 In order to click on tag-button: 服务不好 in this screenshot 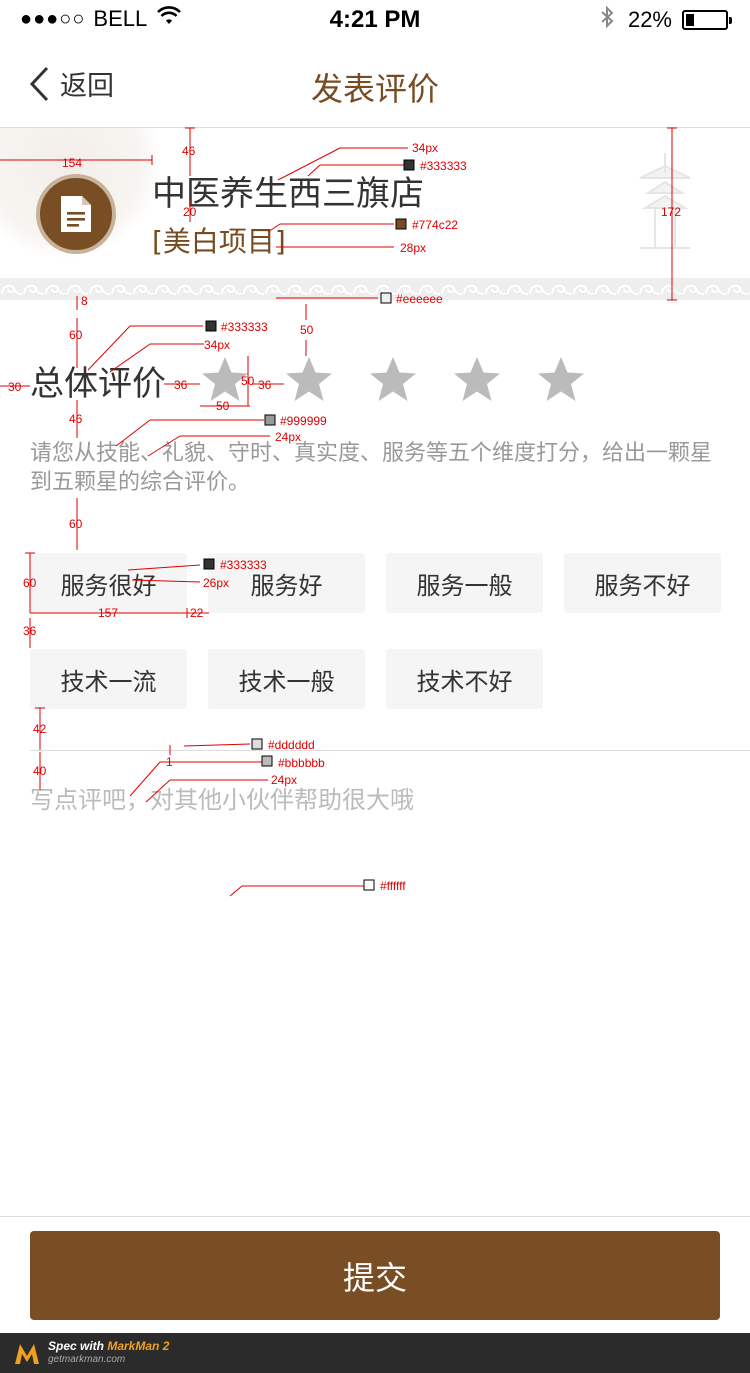, I will do `click(642, 583)`.